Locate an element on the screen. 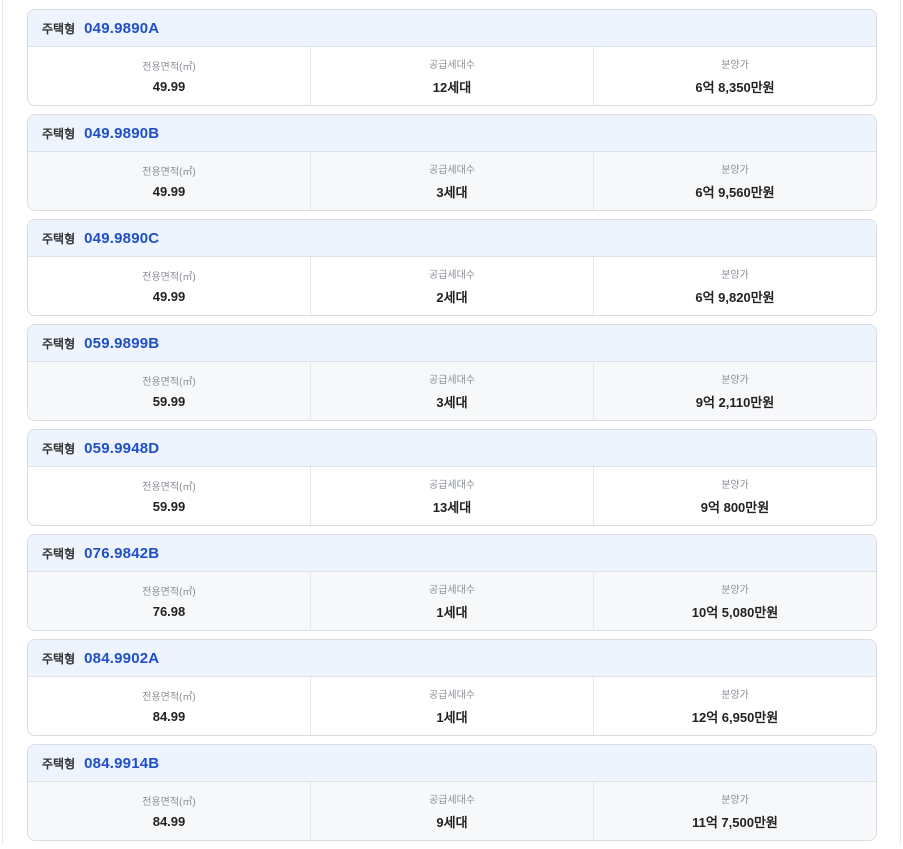 This screenshot has width=903, height=849. card-body: 전용면적(㎡) 76.98 공급세대수 1세대 분양가 10억 5,080만원 is located at coordinates (452, 601).